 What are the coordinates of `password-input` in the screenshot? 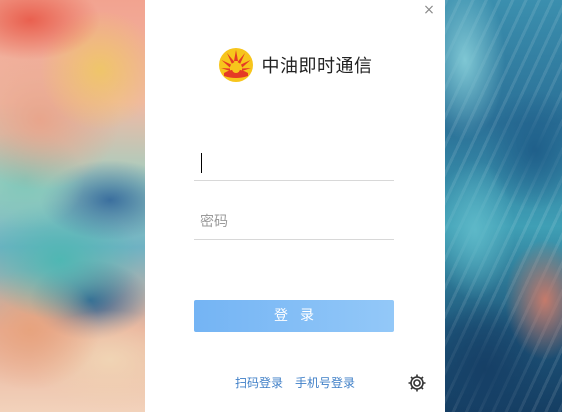 It's located at (294, 222).